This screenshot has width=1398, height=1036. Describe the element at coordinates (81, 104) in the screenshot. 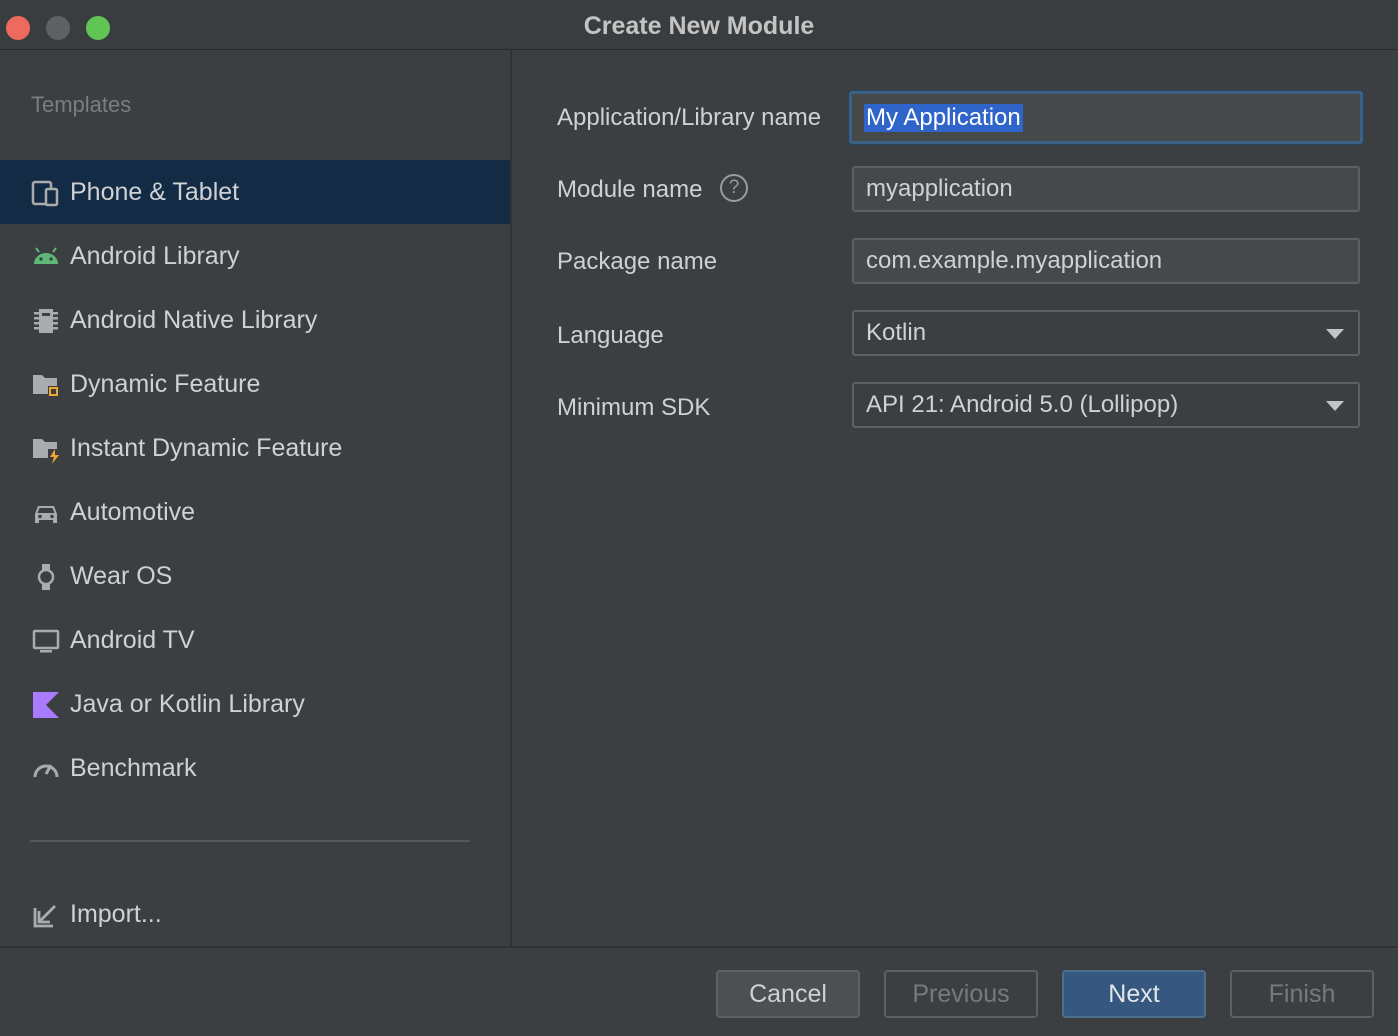

I see `templates-heading: Templates` at that location.